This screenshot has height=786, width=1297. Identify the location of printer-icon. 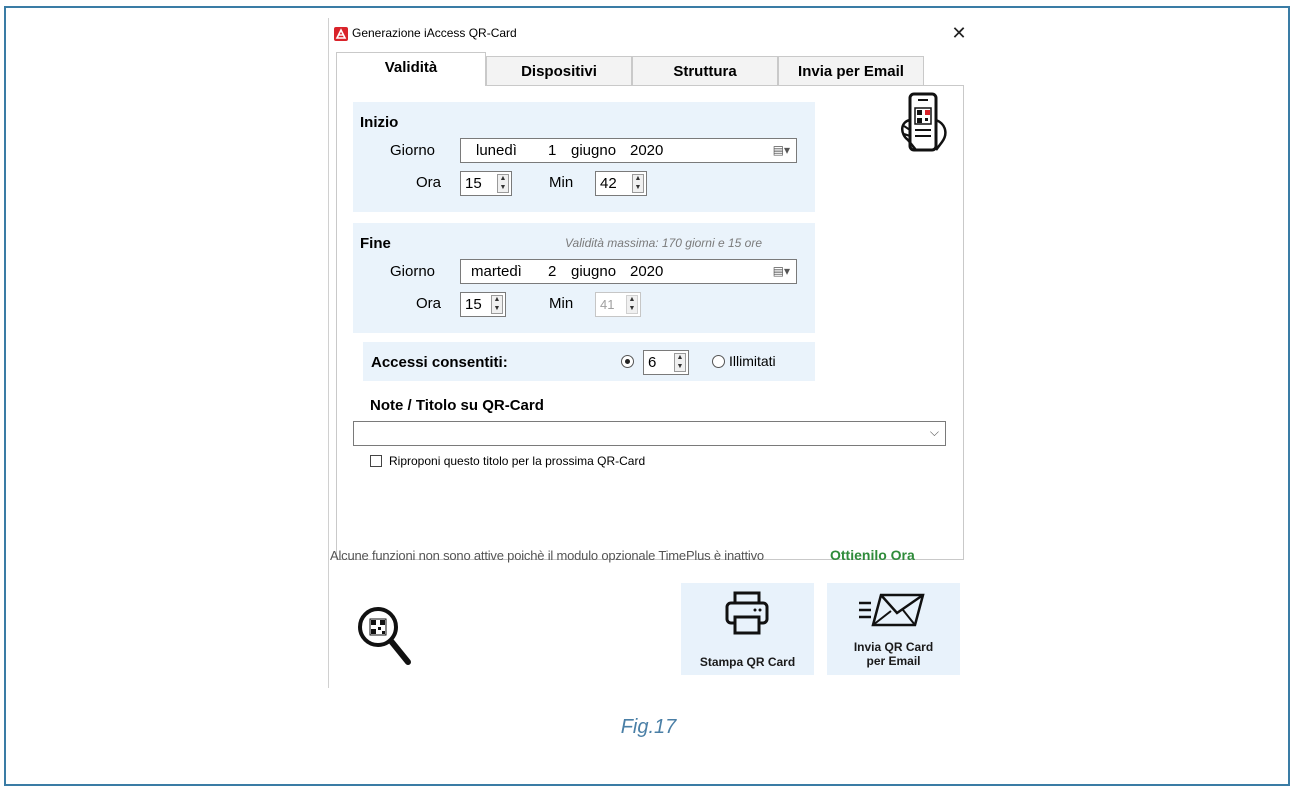
(747, 613).